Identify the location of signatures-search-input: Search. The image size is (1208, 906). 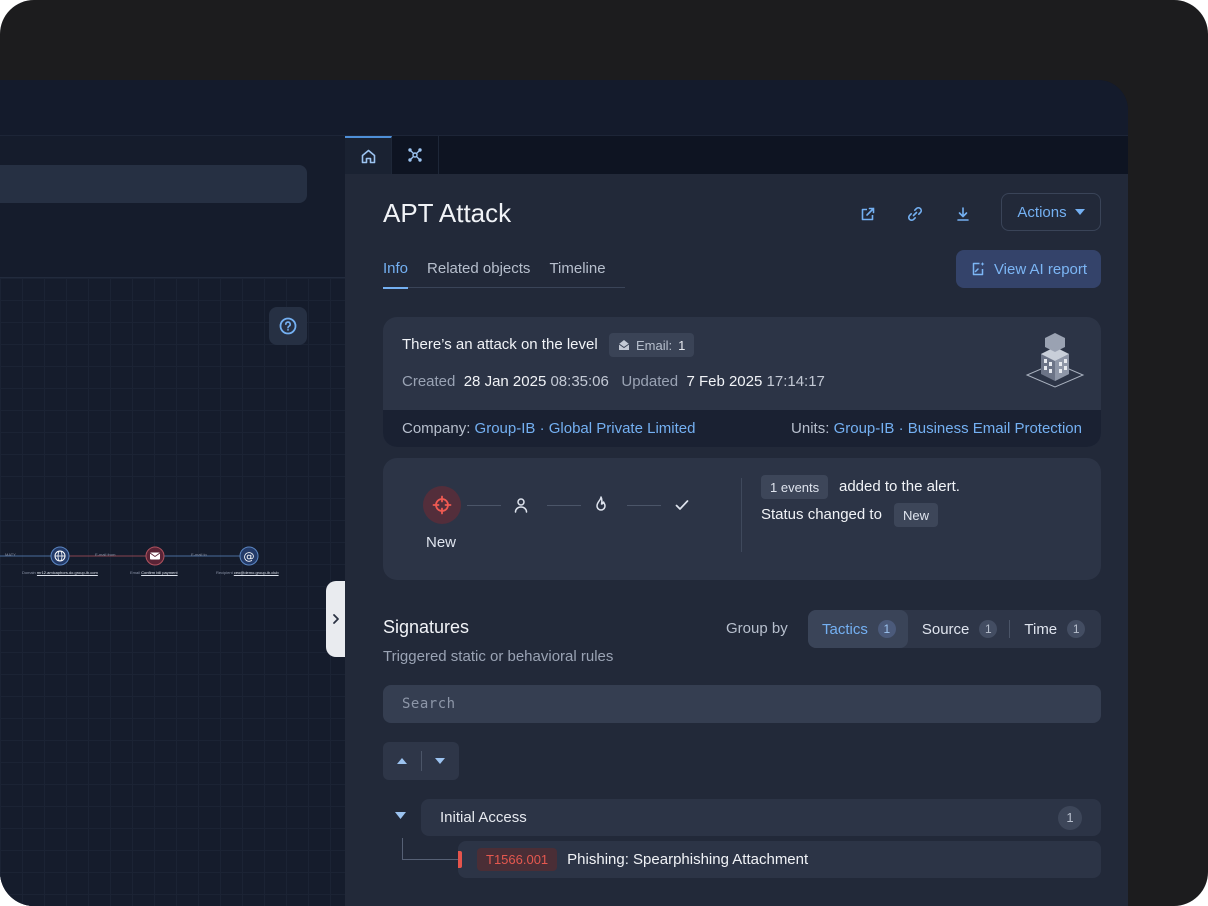
(742, 704).